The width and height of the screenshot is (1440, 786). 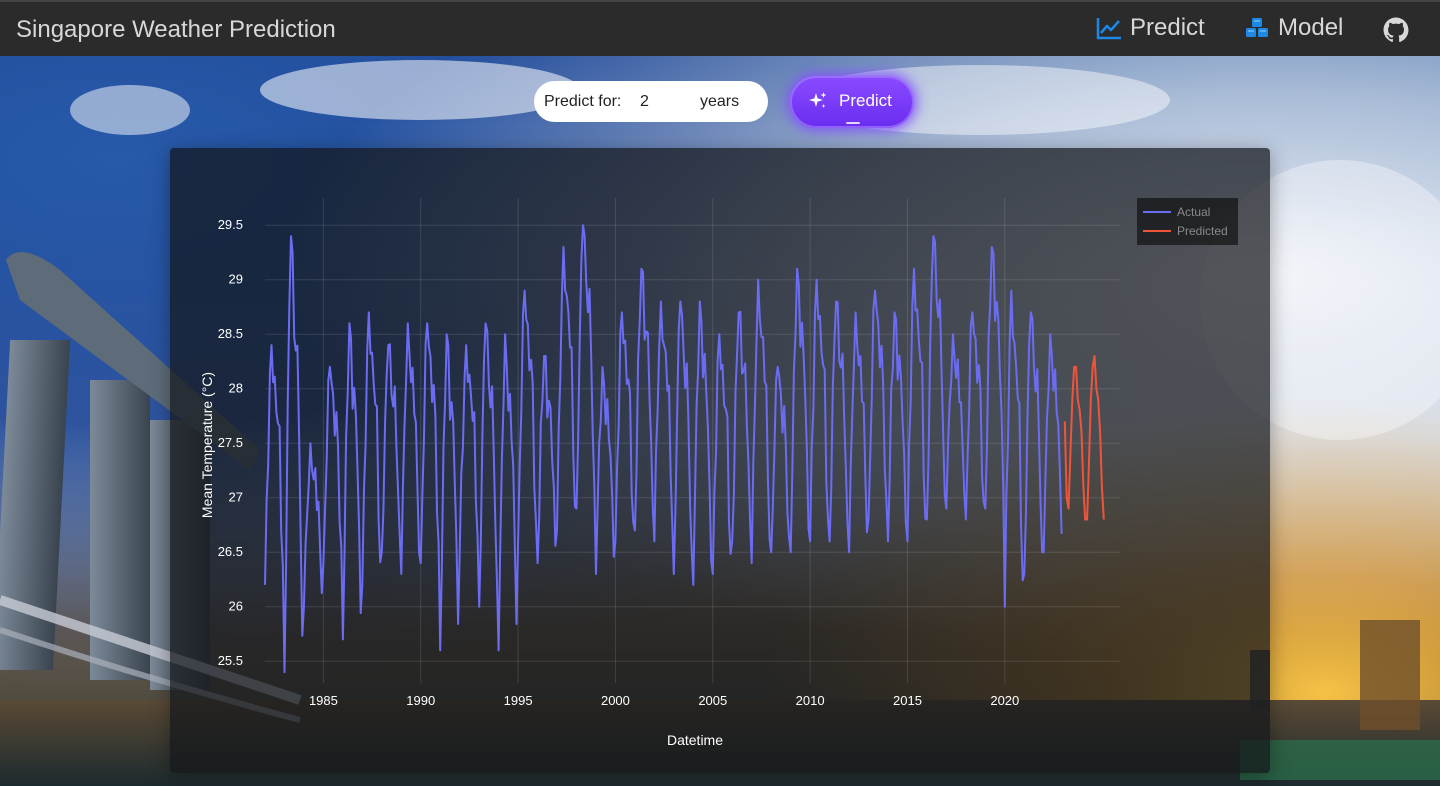 I want to click on y-tick-label: 26, so click(x=236, y=606).